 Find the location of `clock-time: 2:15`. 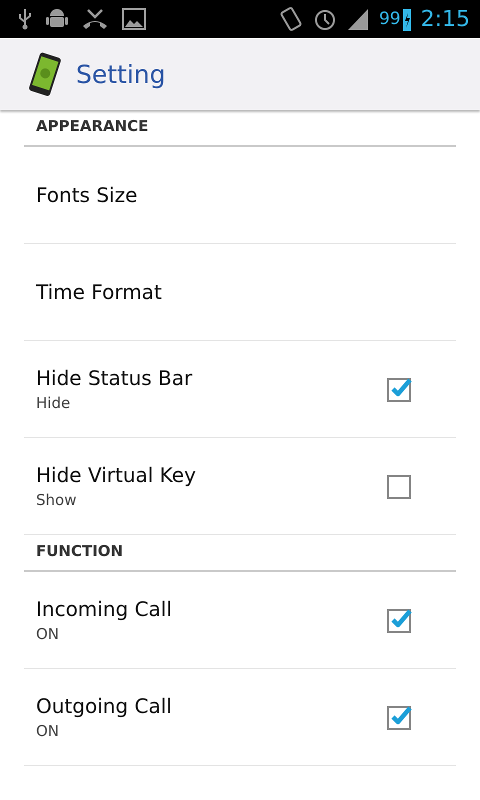

clock-time: 2:15 is located at coordinates (445, 19).